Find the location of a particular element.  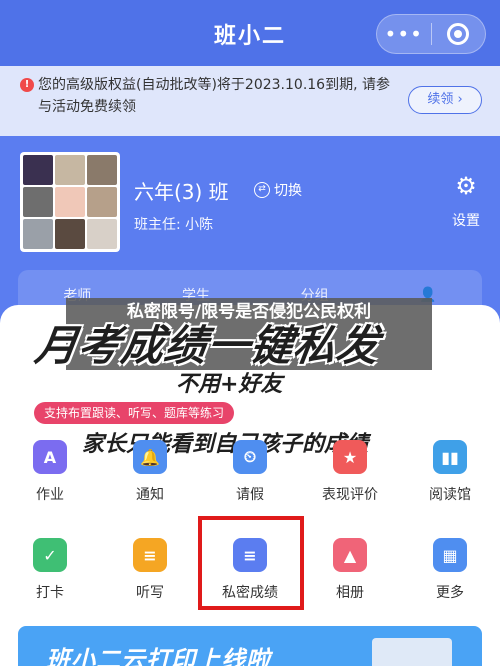

mini-program-capsule: ••• is located at coordinates (431, 34).